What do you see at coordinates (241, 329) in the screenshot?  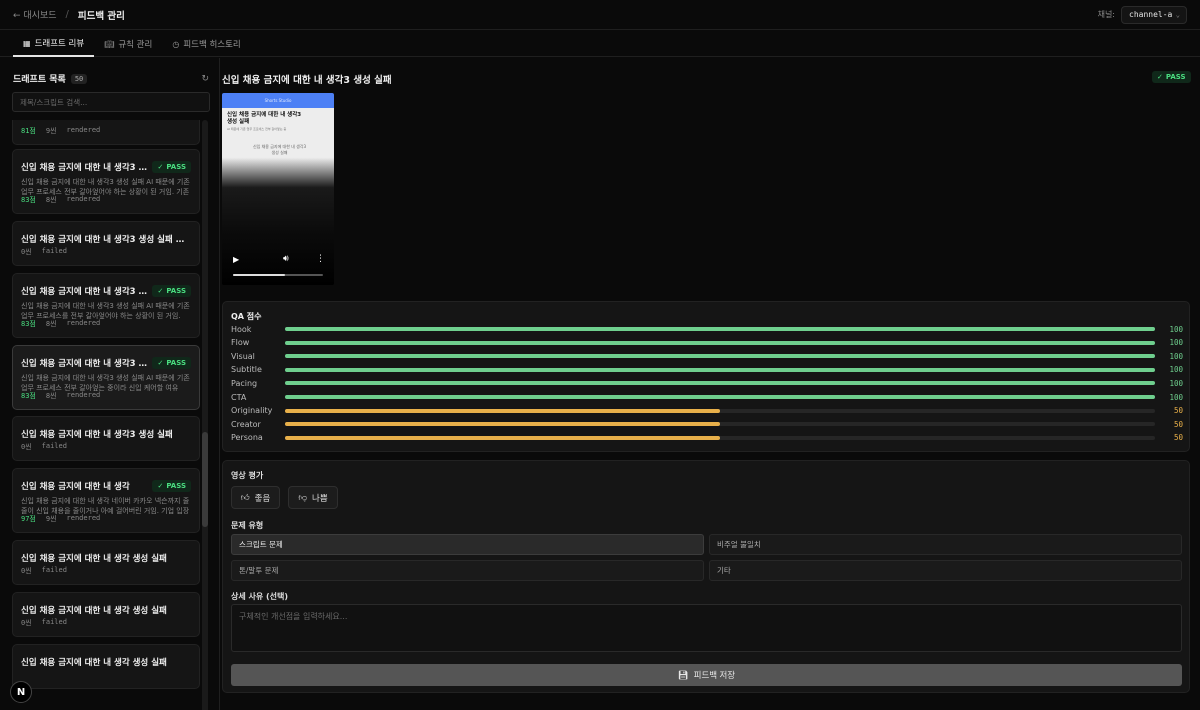 I see `qa-score-label: Hook` at bounding box center [241, 329].